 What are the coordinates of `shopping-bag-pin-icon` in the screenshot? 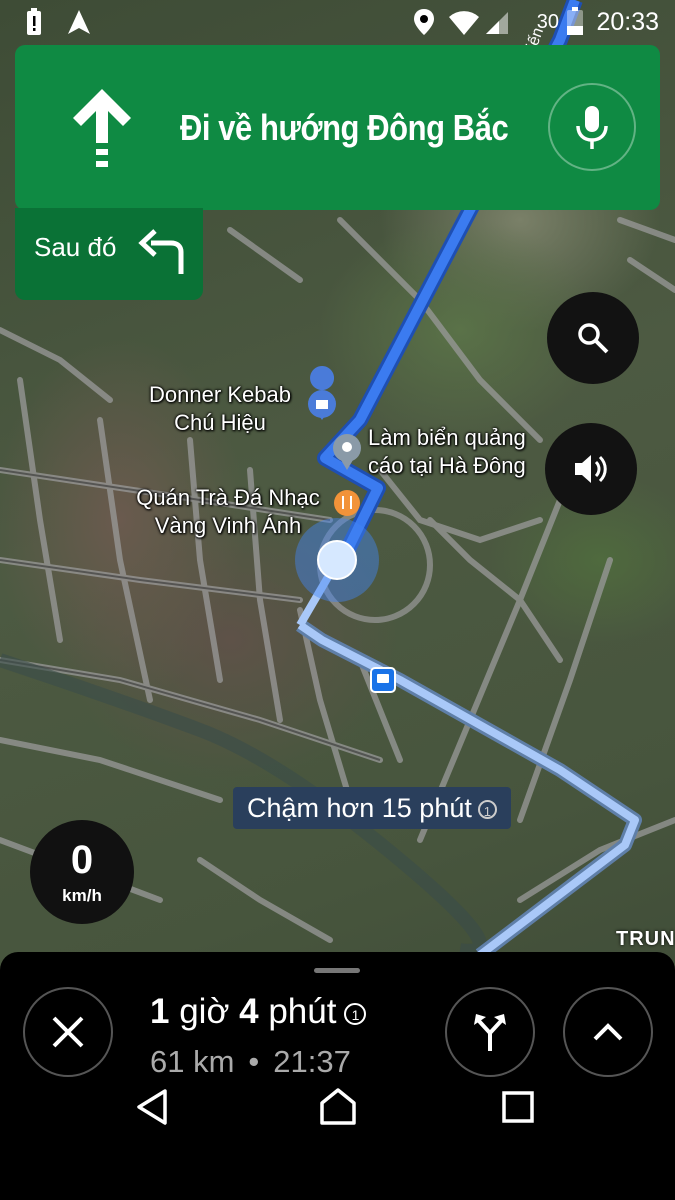 It's located at (322, 393).